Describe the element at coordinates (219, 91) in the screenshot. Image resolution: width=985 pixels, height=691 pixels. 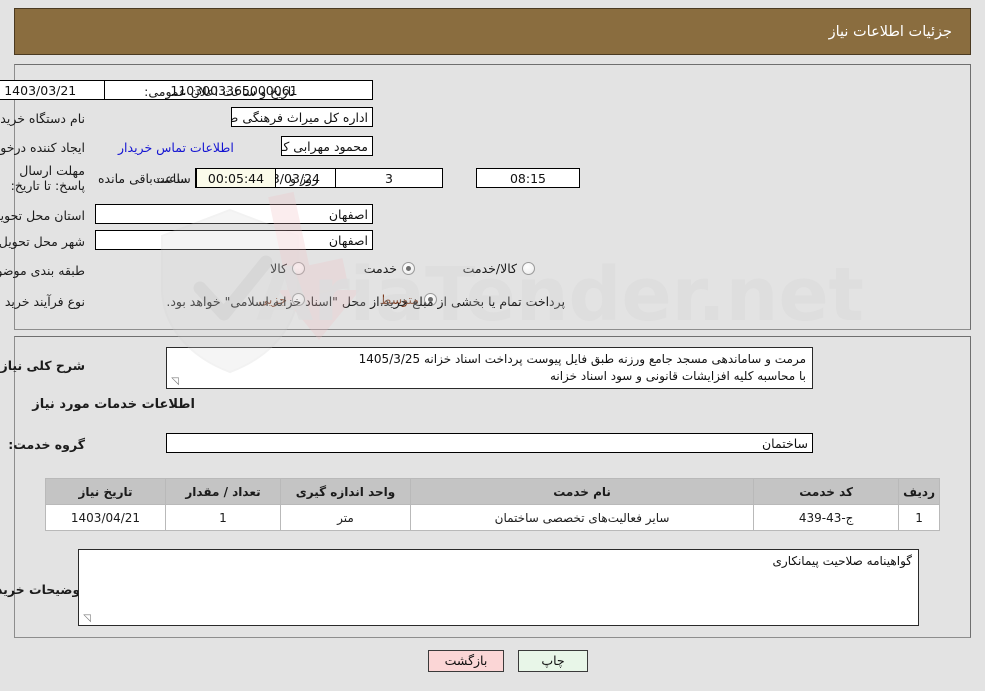
I see `announce-label: تاریخ و ساعت اعلان عمومی:` at that location.